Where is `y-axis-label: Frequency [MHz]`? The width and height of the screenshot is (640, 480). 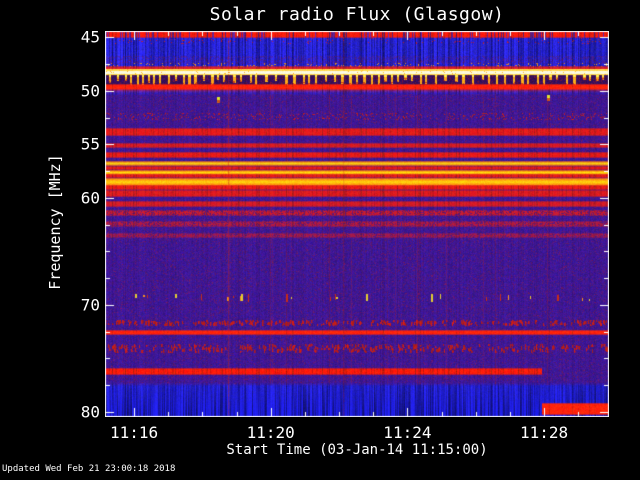
y-axis-label: Frequency [MHz] is located at coordinates (55, 222).